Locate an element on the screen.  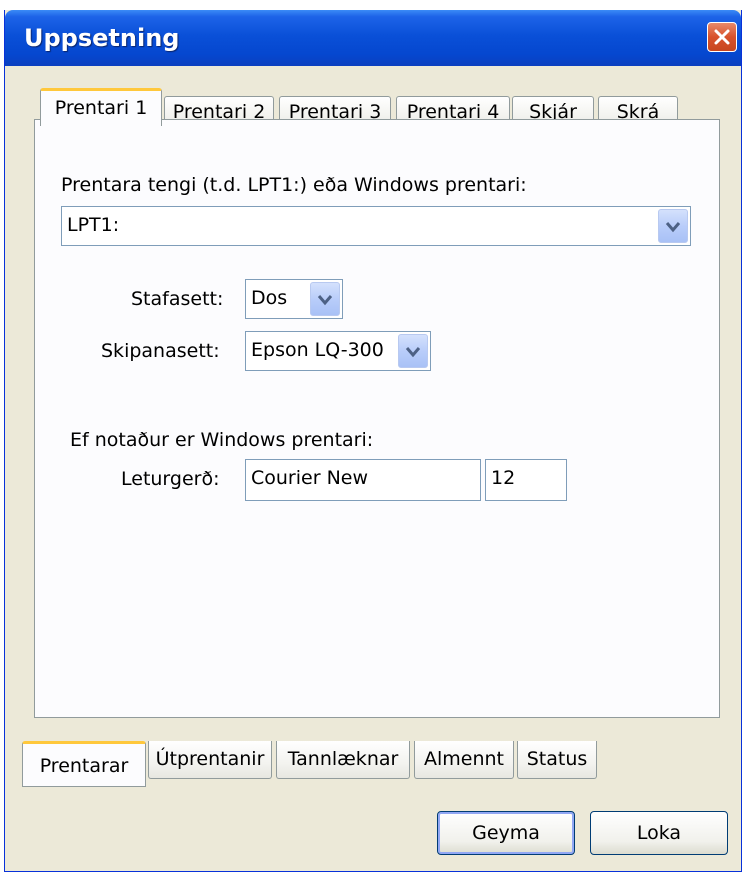
tab-almennt: Almennt is located at coordinates (464, 760).